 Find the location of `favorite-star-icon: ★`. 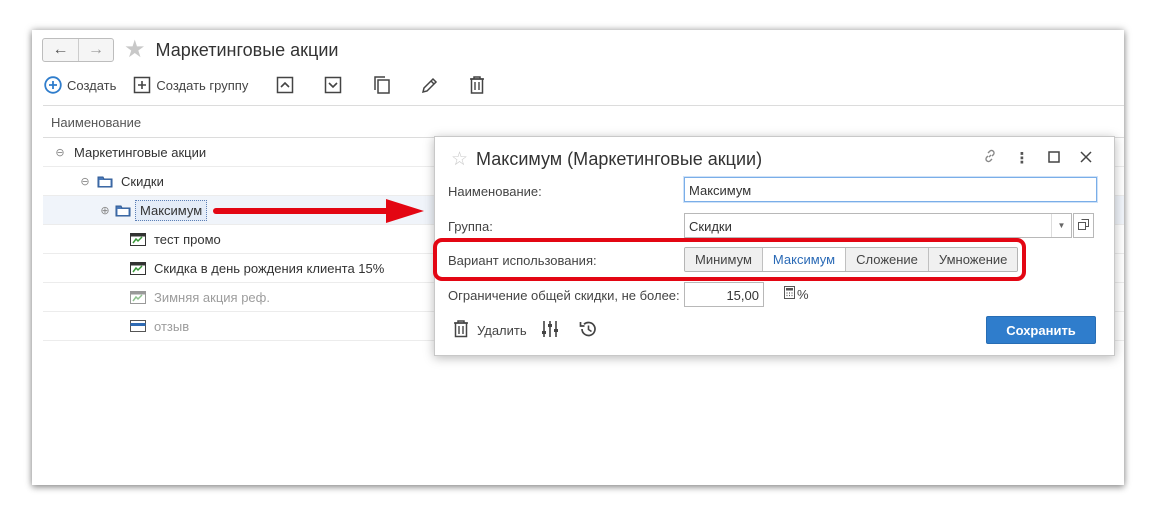

favorite-star-icon: ★ is located at coordinates (135, 50).